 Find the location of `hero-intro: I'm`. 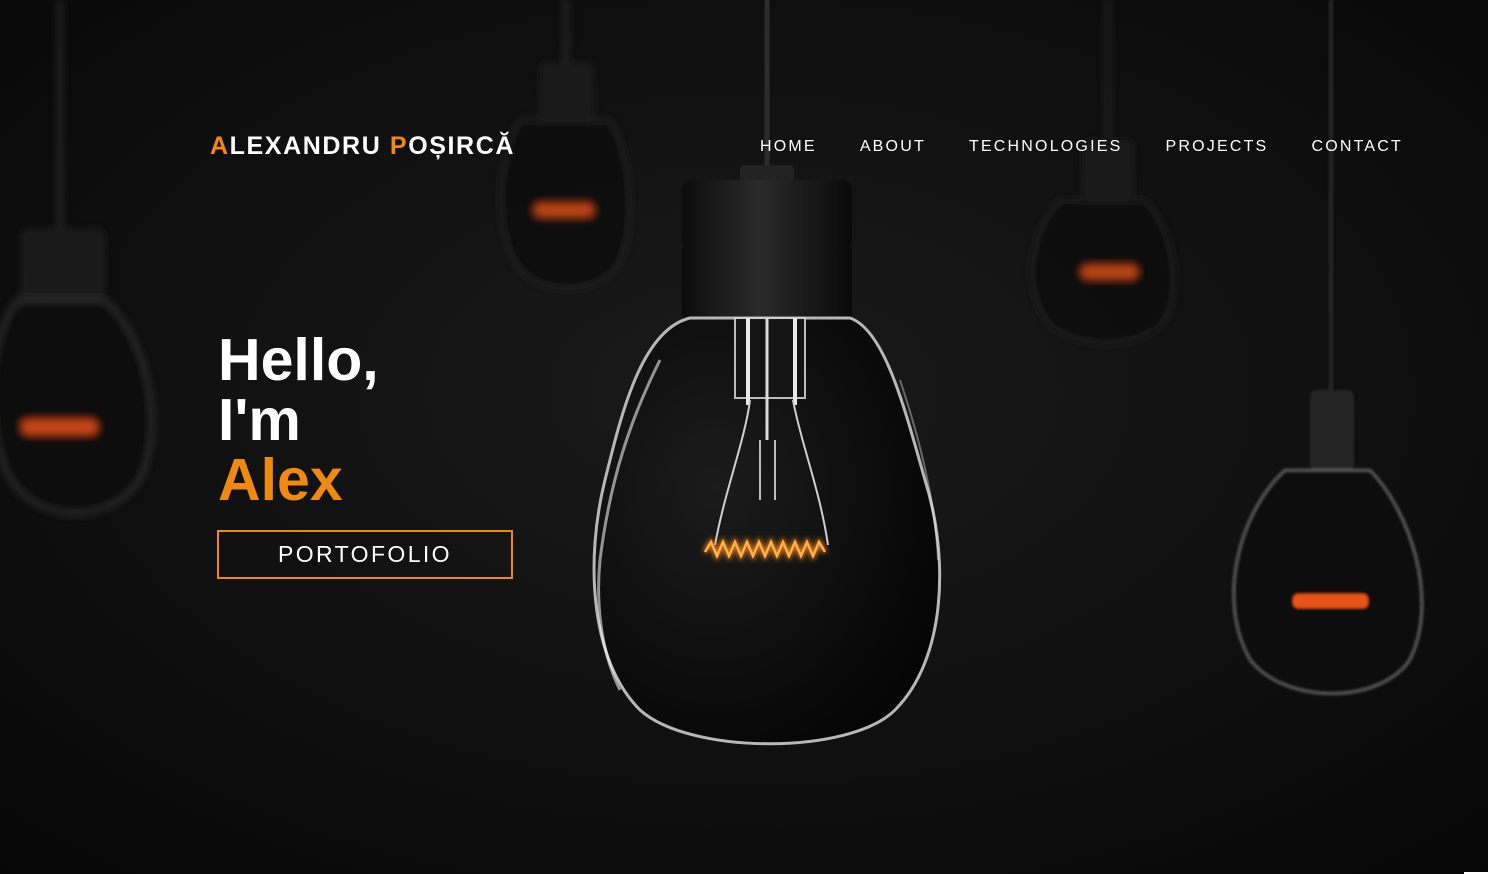

hero-intro: I'm is located at coordinates (259, 420).